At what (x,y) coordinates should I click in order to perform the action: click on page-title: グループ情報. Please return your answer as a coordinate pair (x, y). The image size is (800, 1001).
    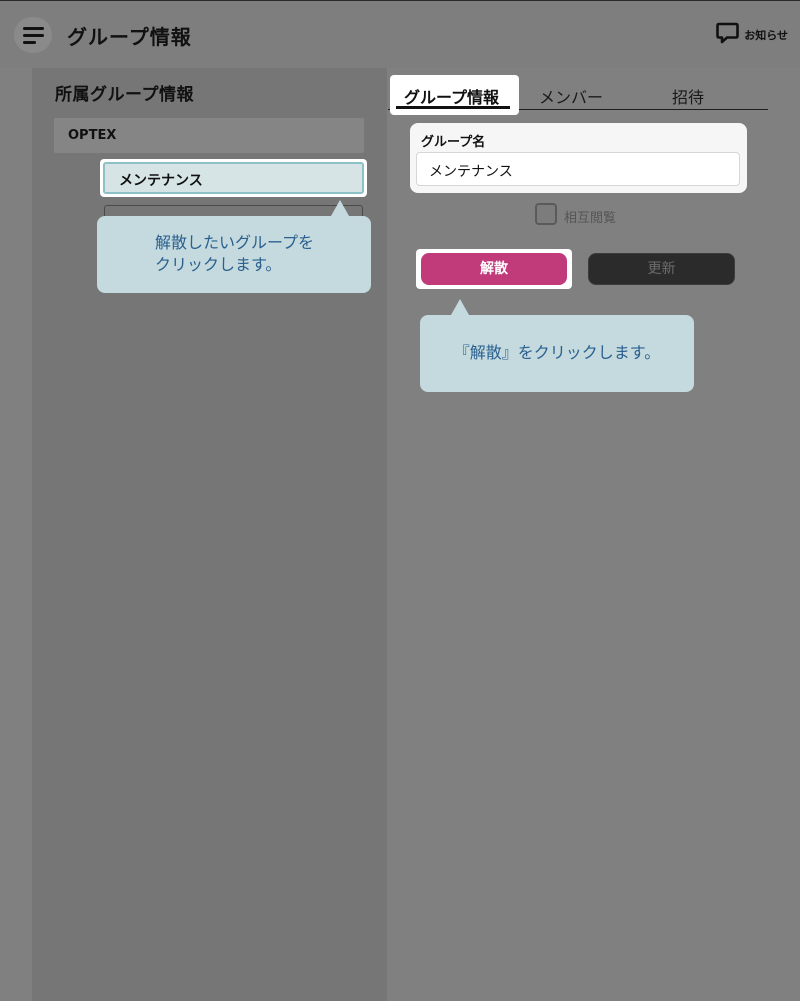
    Looking at the image, I should click on (129, 37).